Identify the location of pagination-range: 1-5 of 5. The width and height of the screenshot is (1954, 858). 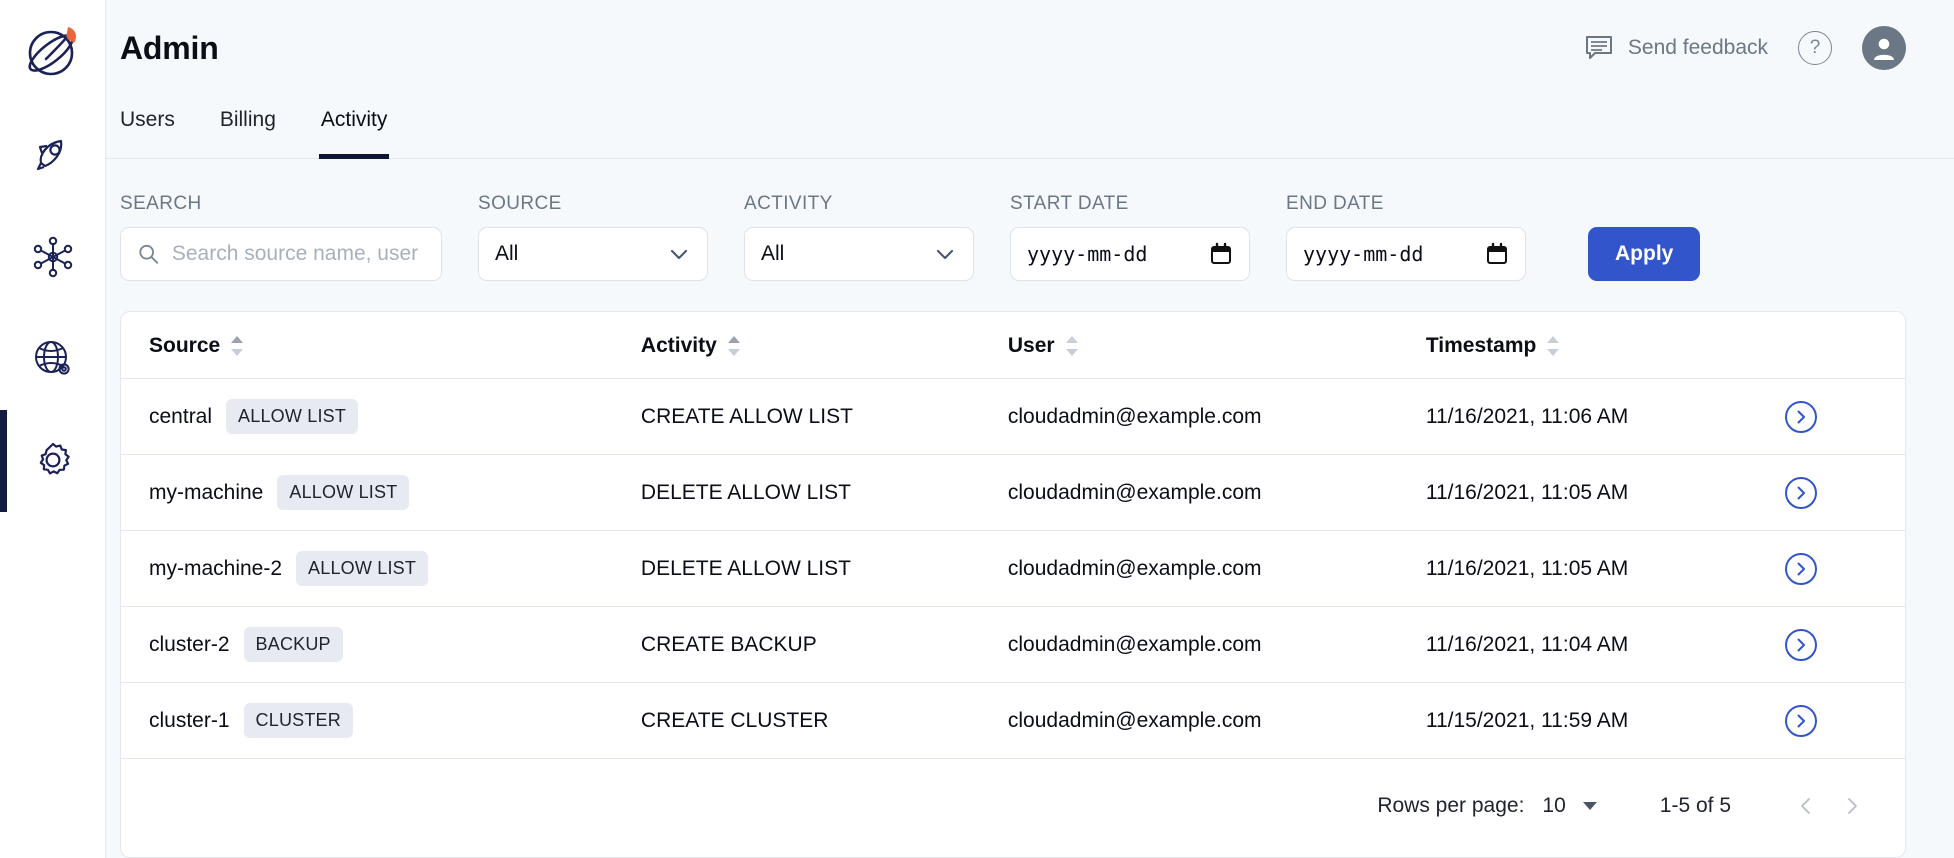
(1695, 805).